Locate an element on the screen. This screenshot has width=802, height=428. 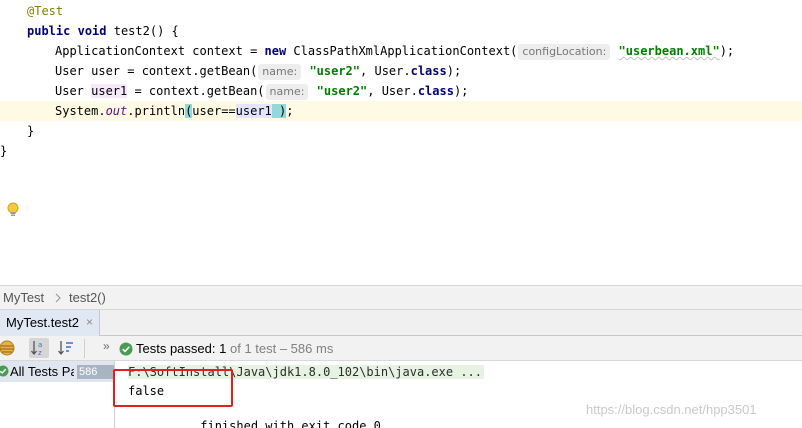
expression-user: user== is located at coordinates (214, 111).